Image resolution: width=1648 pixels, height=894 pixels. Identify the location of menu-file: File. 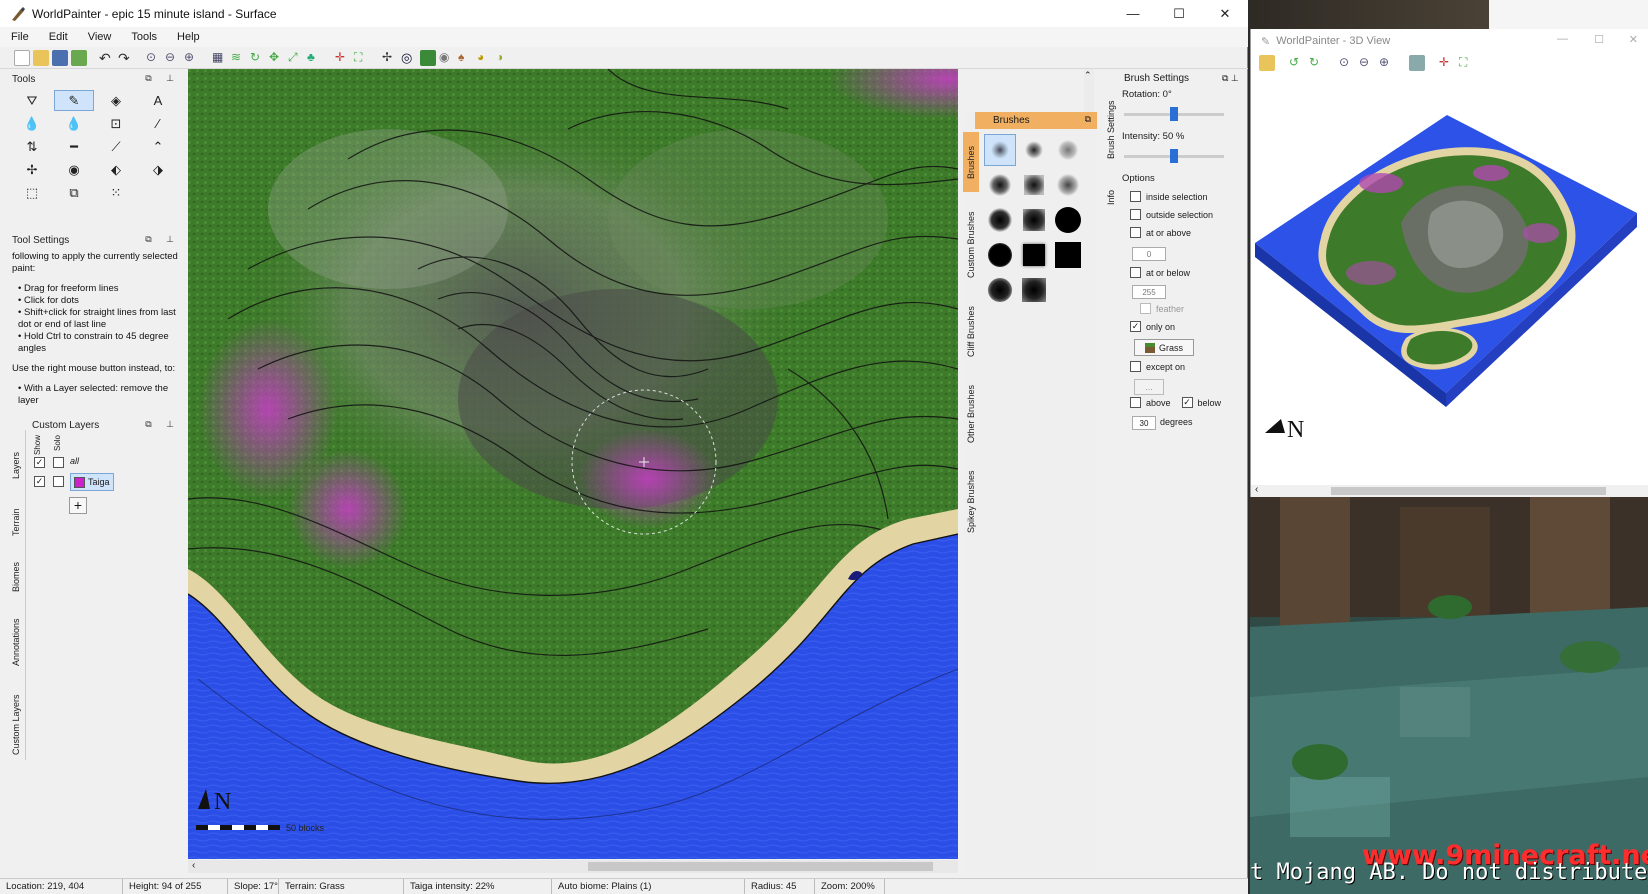
(20, 37).